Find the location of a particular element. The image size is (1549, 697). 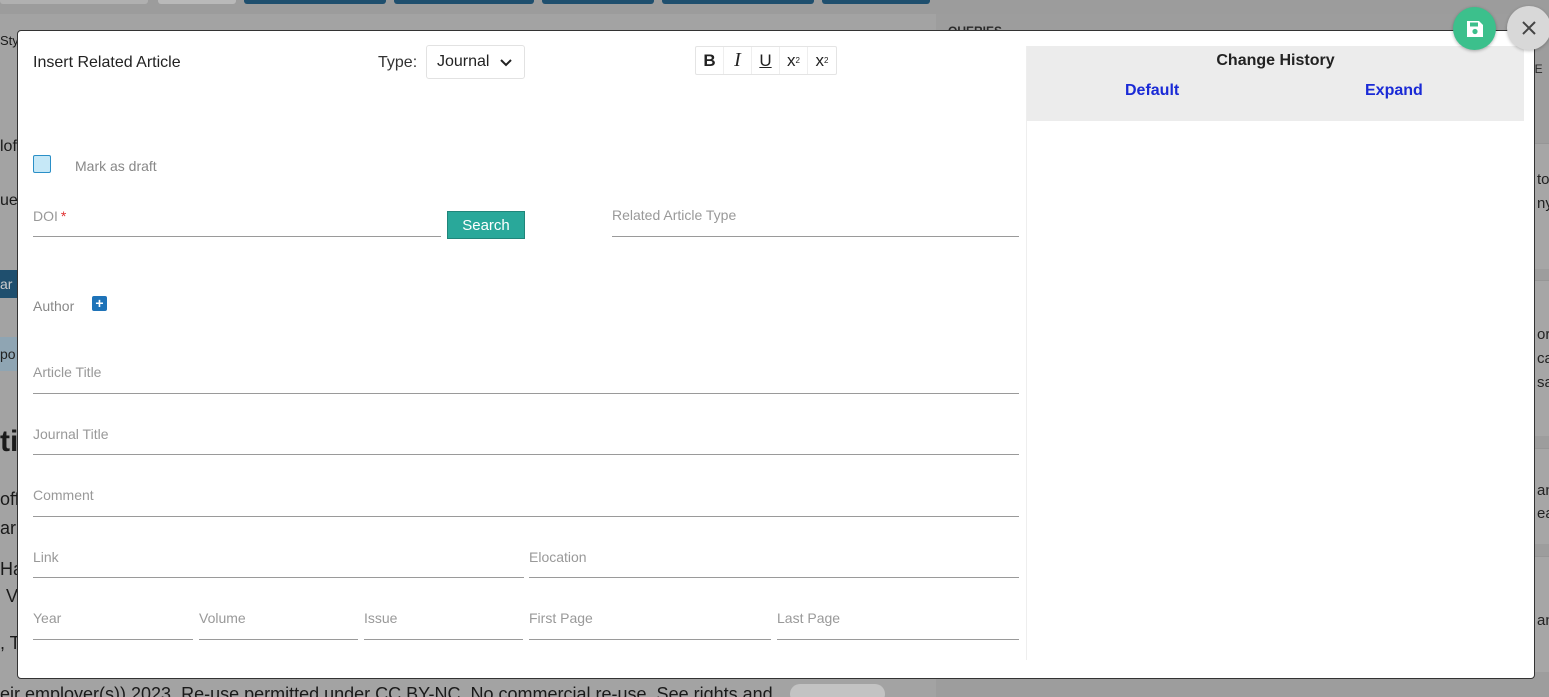

volume-field: Volume is located at coordinates (278, 625).